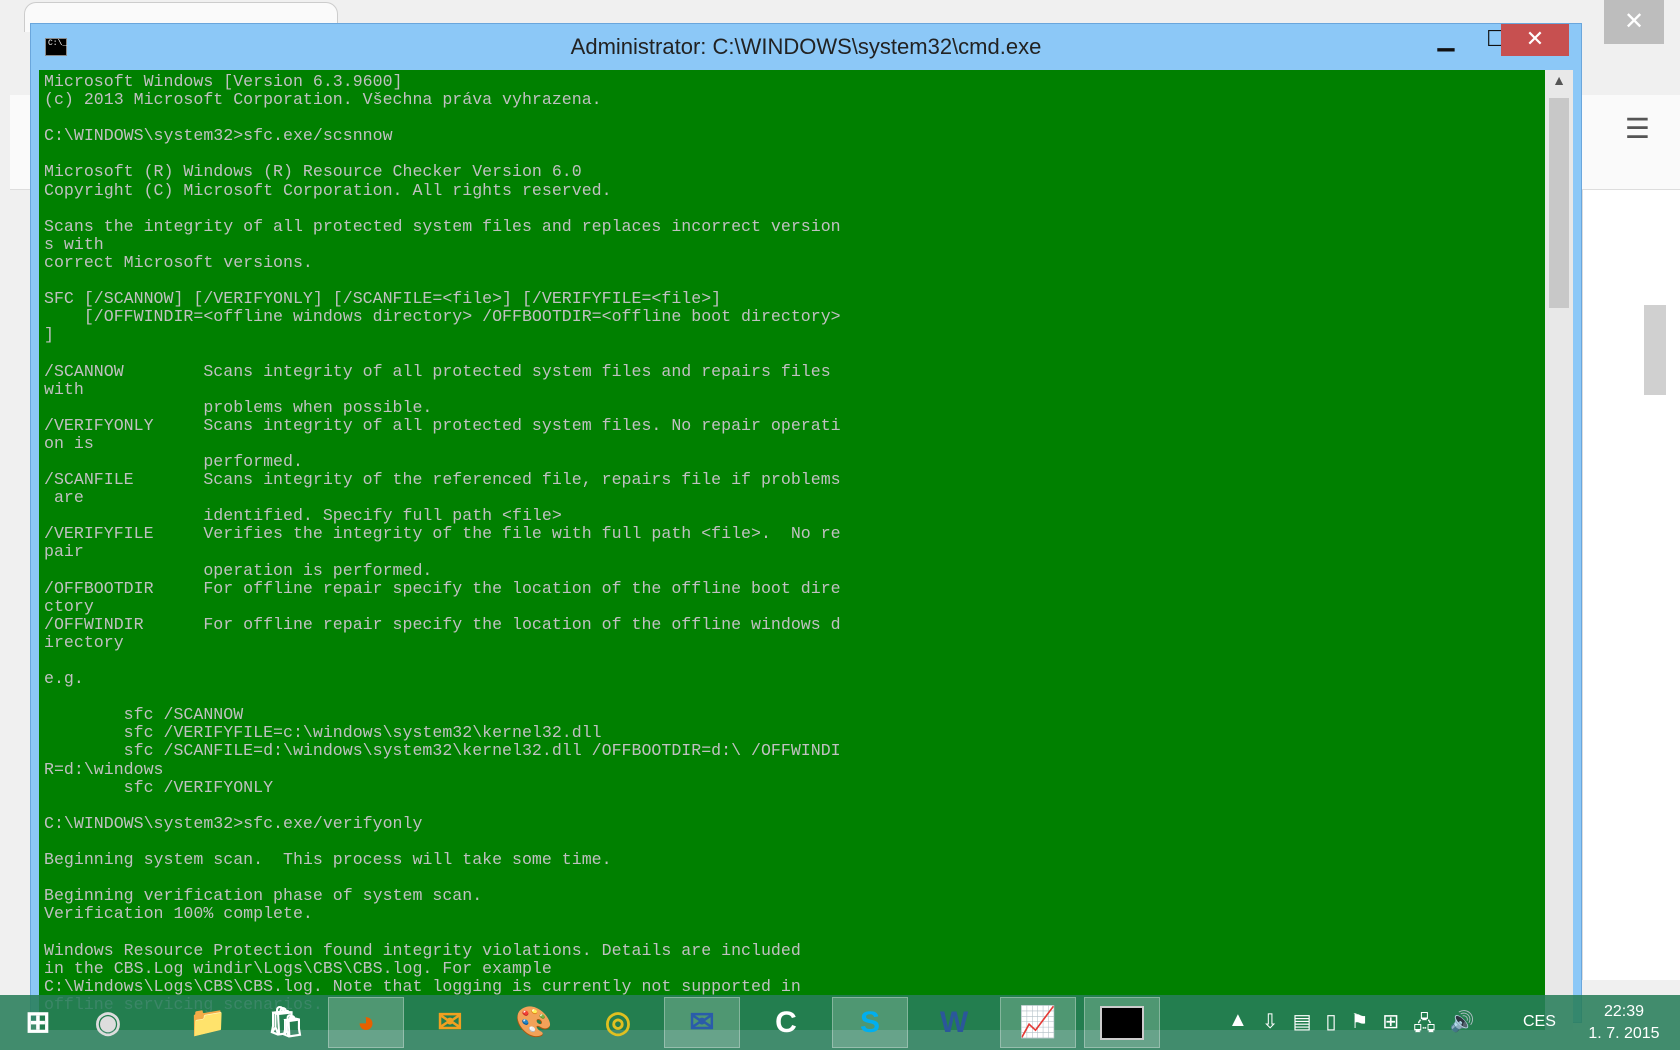  I want to click on taskbar-file-explorer-button: 📁, so click(208, 1022).